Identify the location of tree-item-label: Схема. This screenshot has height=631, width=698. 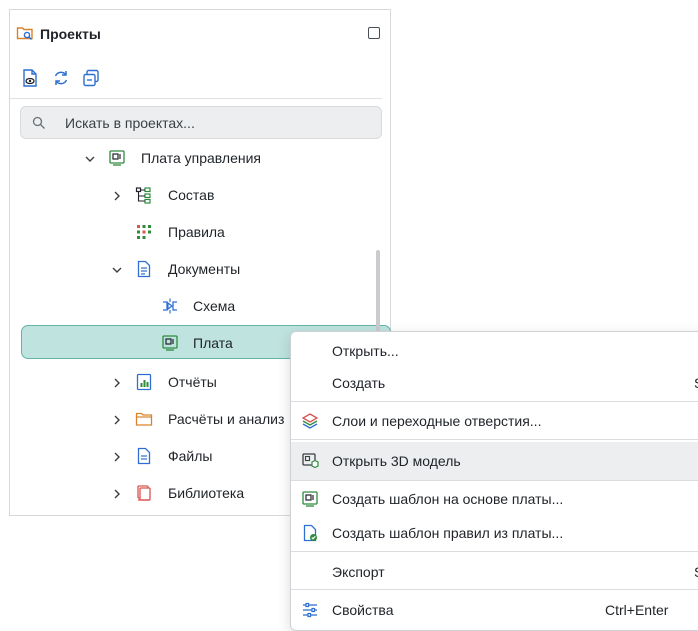
(214, 306).